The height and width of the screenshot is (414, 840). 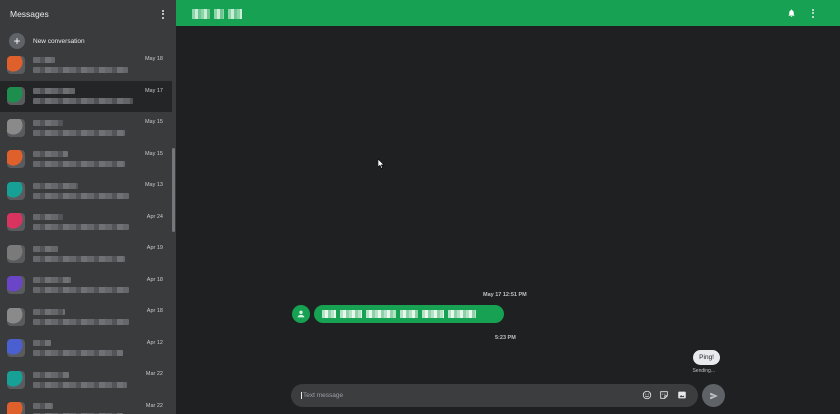 I want to click on incoming-message, so click(x=398, y=314).